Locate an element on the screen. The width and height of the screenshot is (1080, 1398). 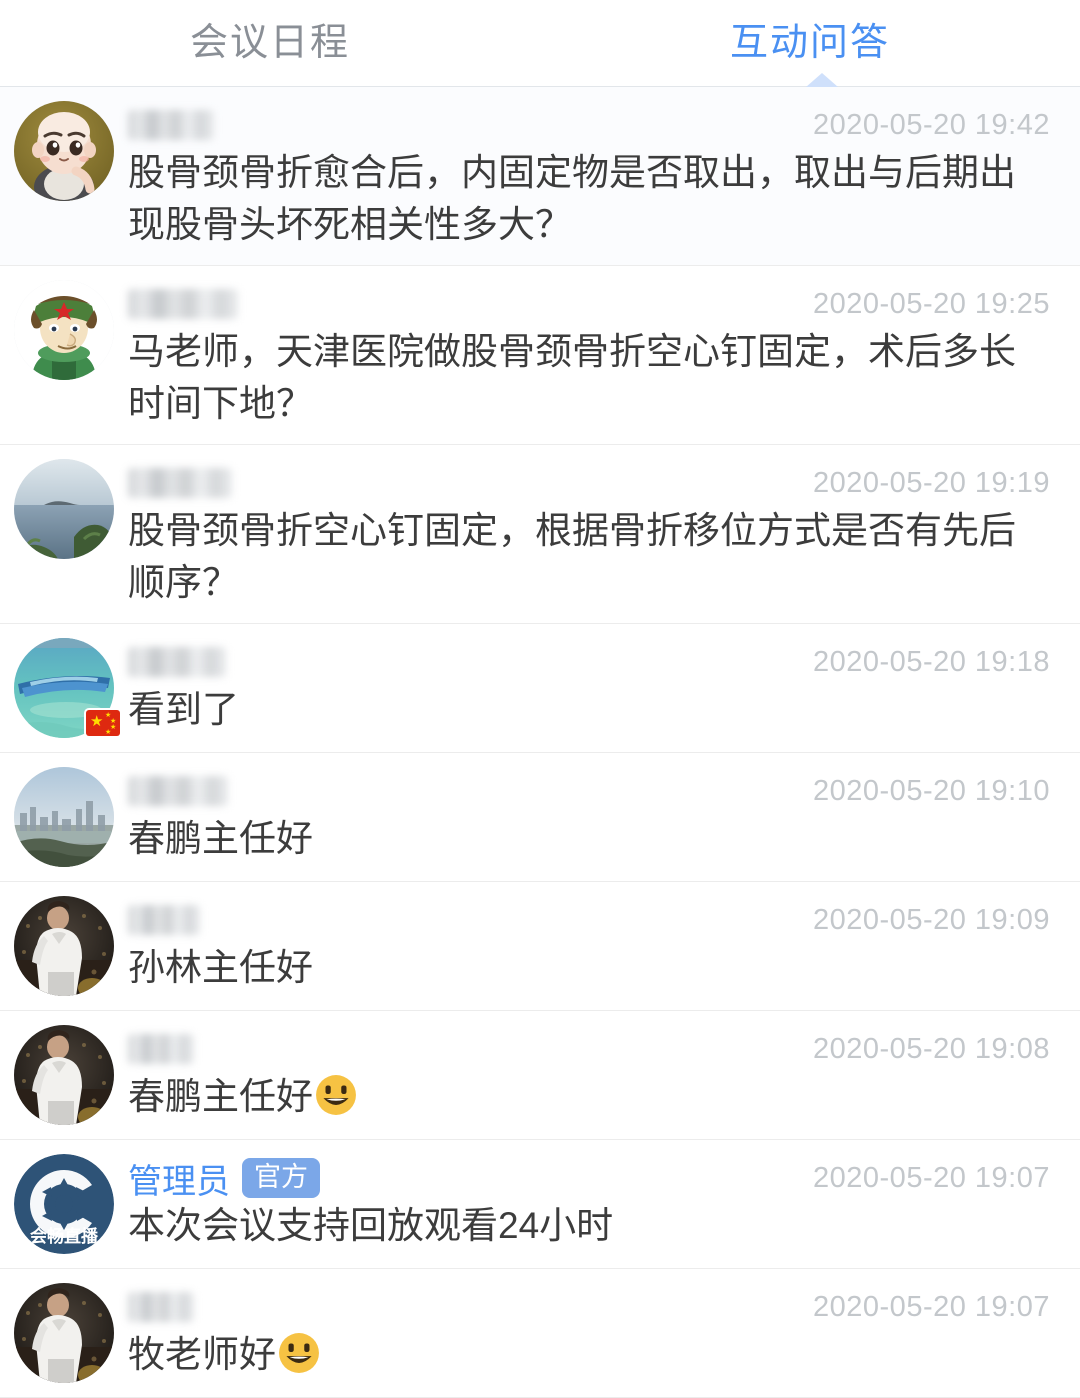
message-item: ★ ★ ★ ★ ★ 2020-05-20 19:18 看到了 is located at coordinates (540, 688).